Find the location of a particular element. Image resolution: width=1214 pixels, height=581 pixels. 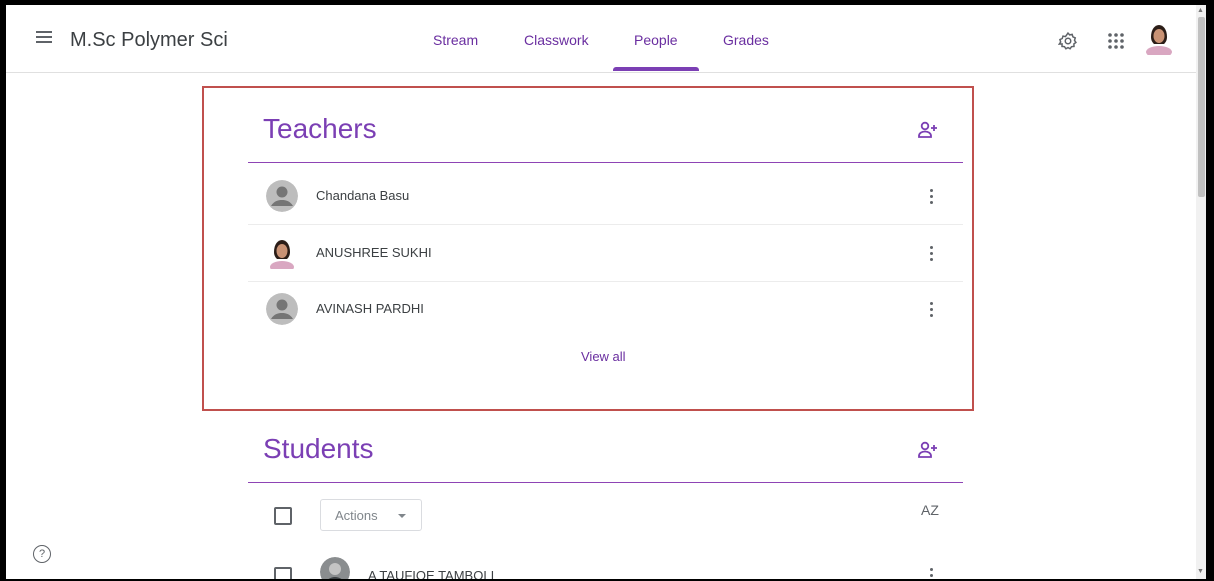

account-avatar is located at coordinates (1159, 40).